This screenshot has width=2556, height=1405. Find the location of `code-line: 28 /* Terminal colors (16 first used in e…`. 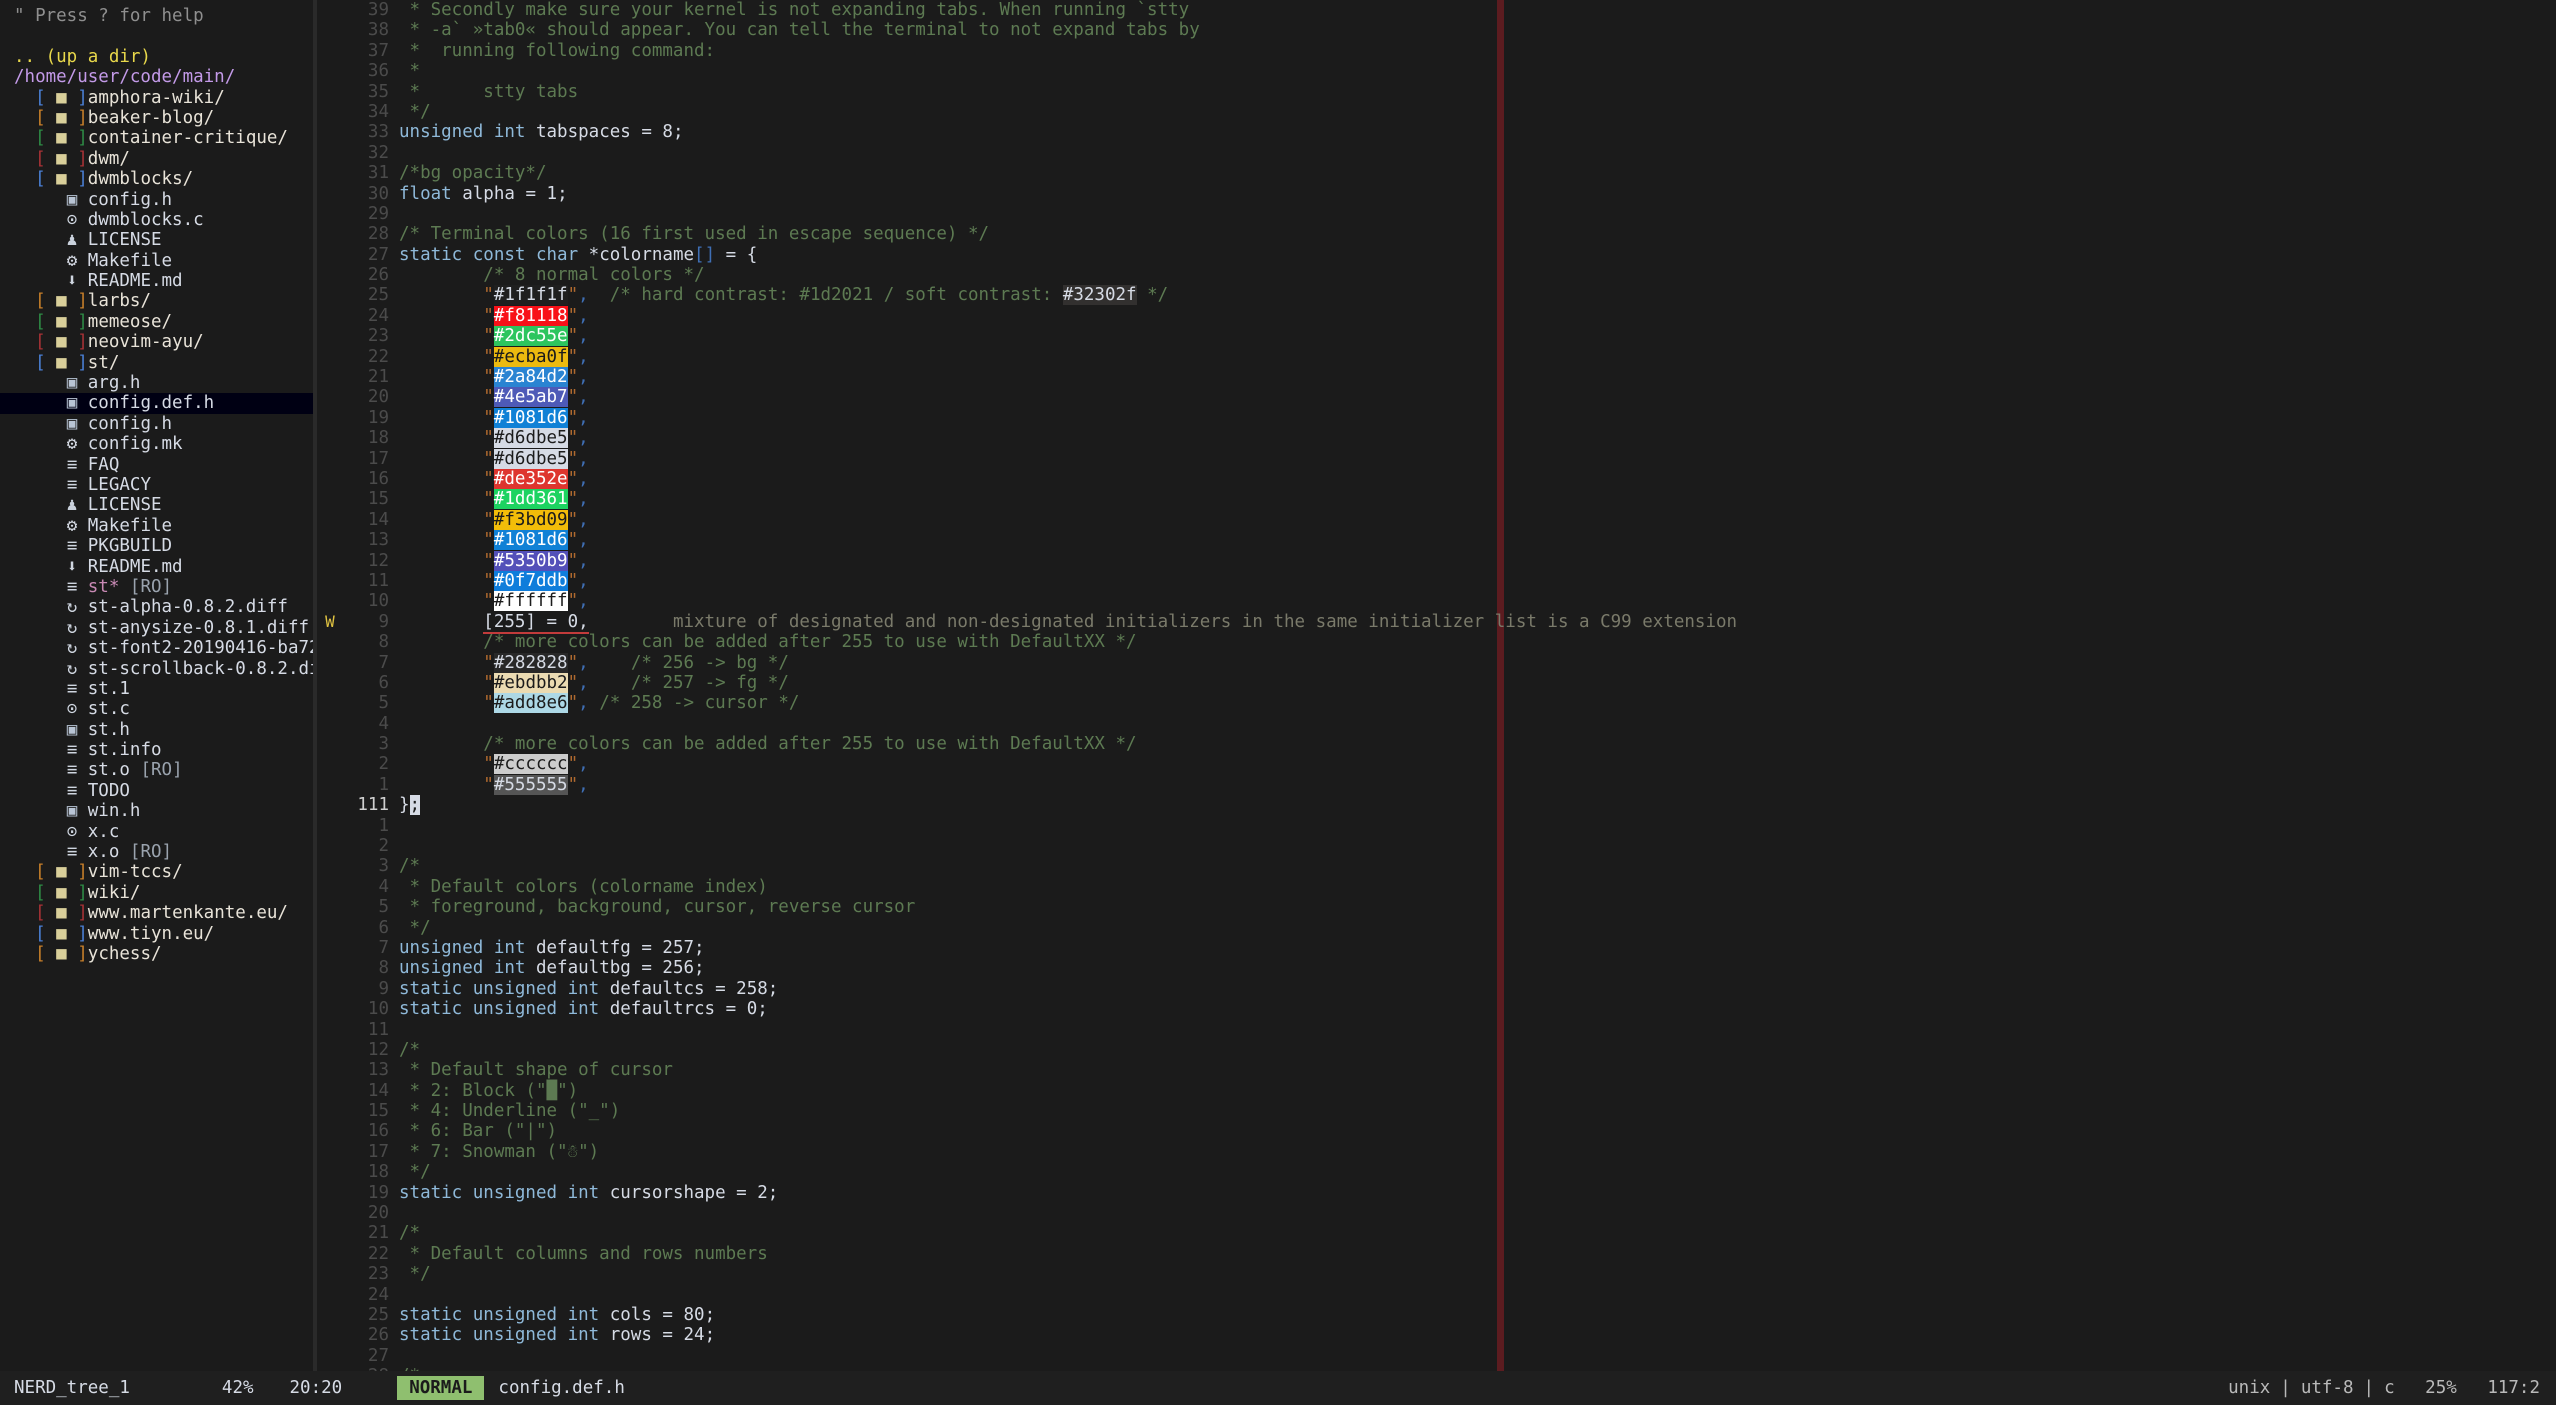

code-line: 28 /* Terminal colors (16 first used in e… is located at coordinates (1436, 234).